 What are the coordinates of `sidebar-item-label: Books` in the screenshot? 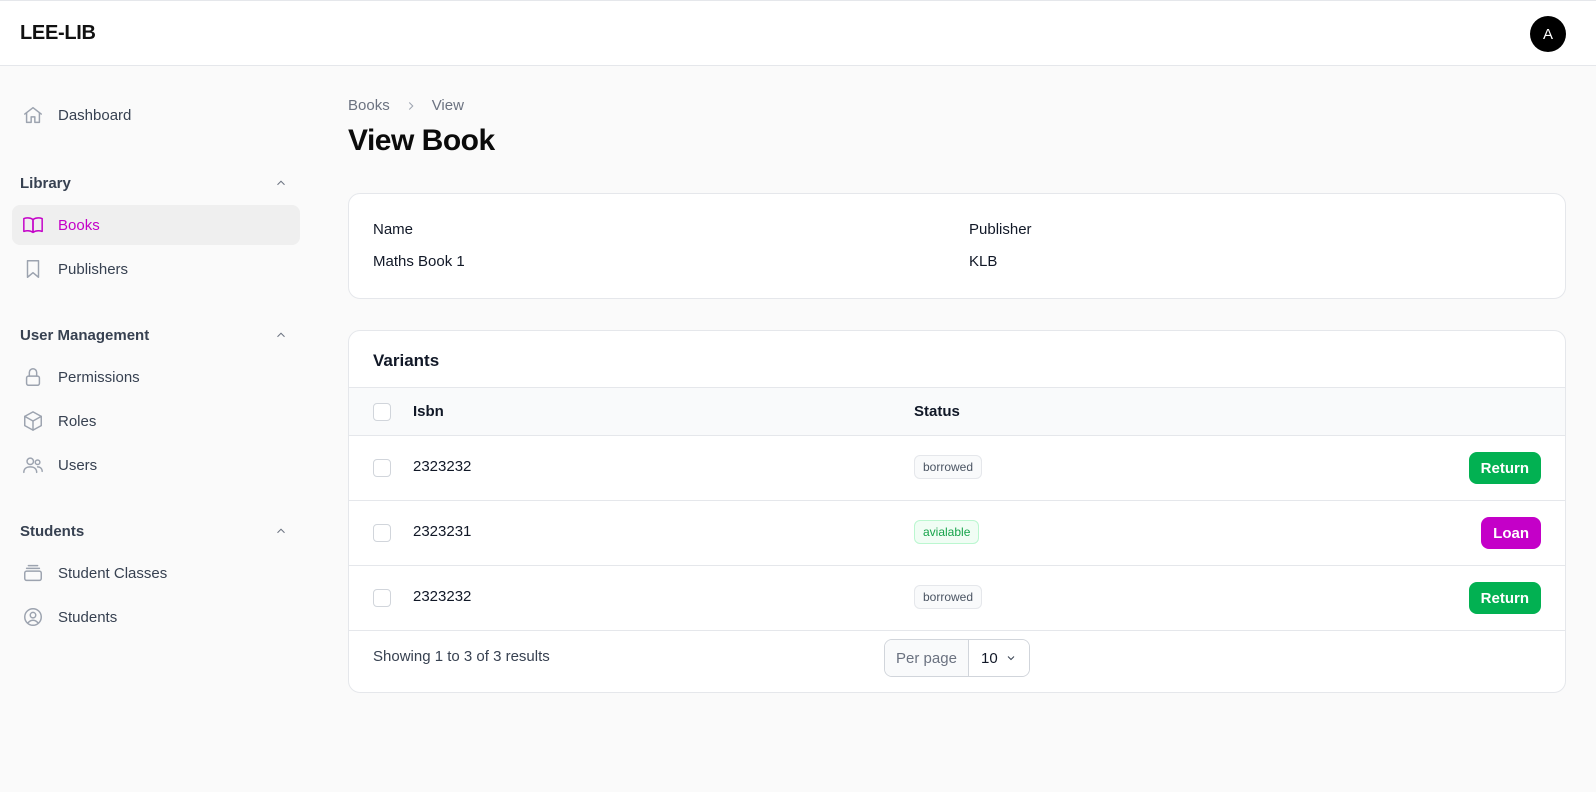 It's located at (79, 225).